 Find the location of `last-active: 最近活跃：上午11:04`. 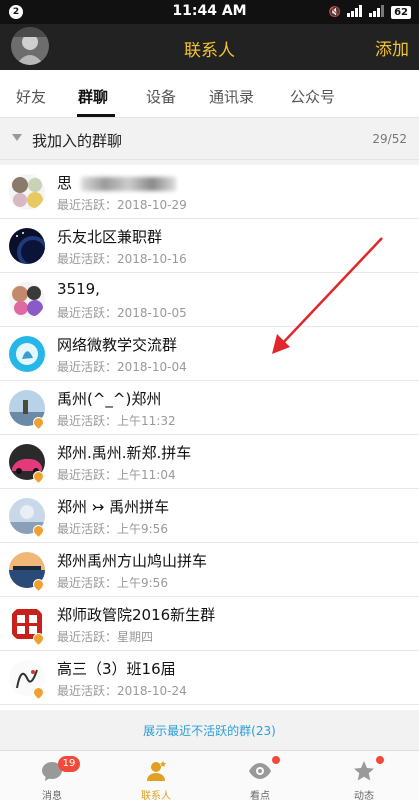

last-active: 最近活跃：上午11:04 is located at coordinates (116, 475).